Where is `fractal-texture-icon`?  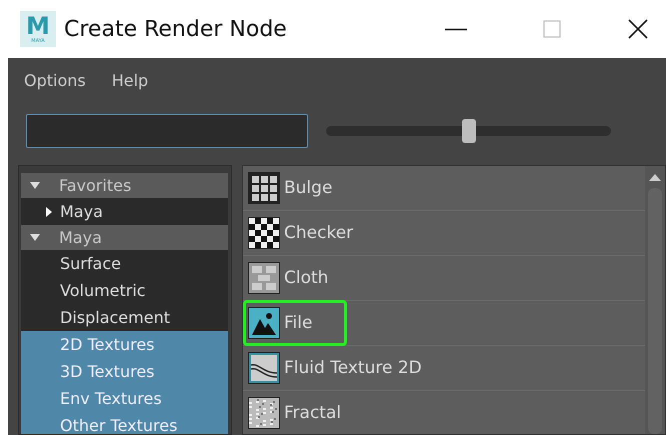 fractal-texture-icon is located at coordinates (264, 413).